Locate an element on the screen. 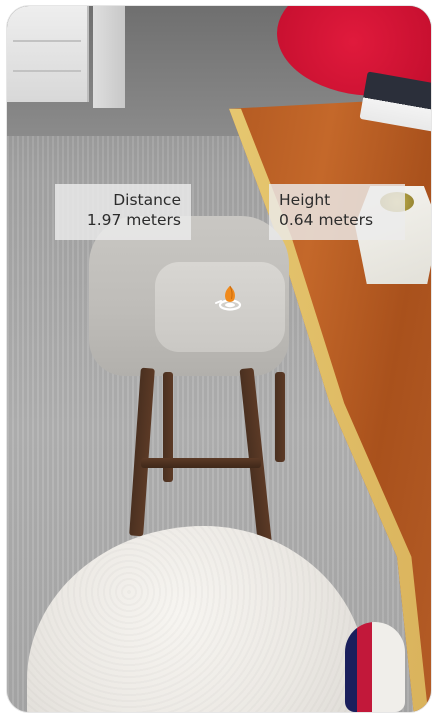 The height and width of the screenshot is (717, 438). partition-panel is located at coordinates (109, 57).